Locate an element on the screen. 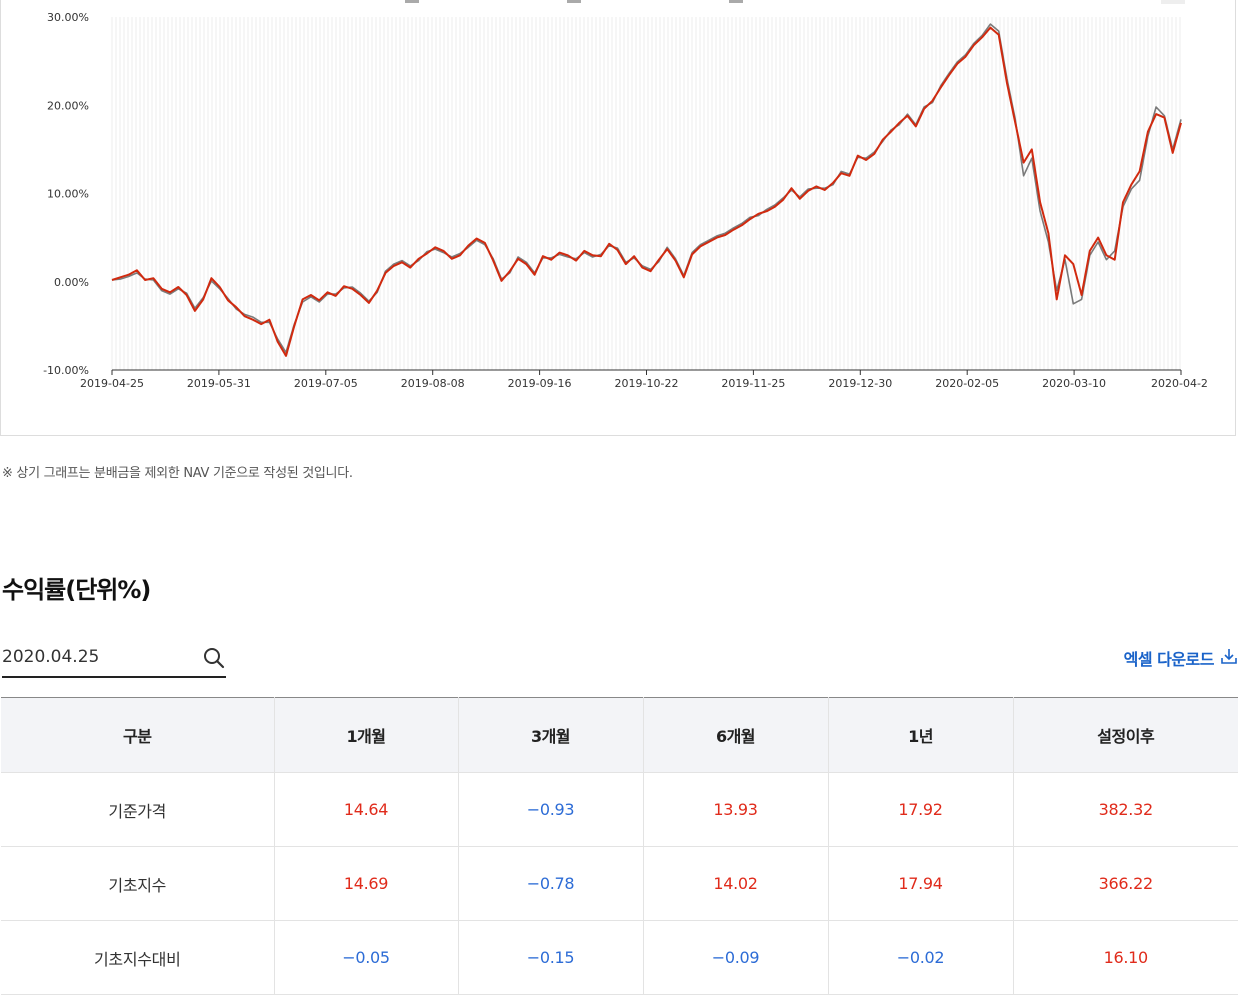 This screenshot has height=995, width=1246. y-tick-label: -10.00% is located at coordinates (66, 370).